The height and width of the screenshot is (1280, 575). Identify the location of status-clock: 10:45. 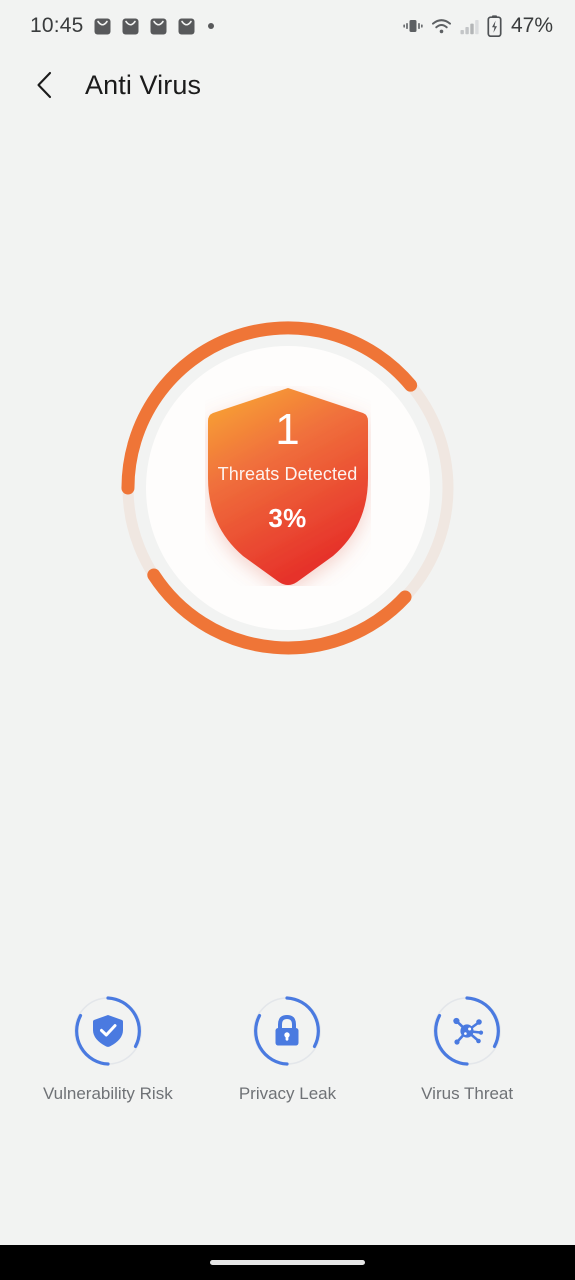
(57, 25).